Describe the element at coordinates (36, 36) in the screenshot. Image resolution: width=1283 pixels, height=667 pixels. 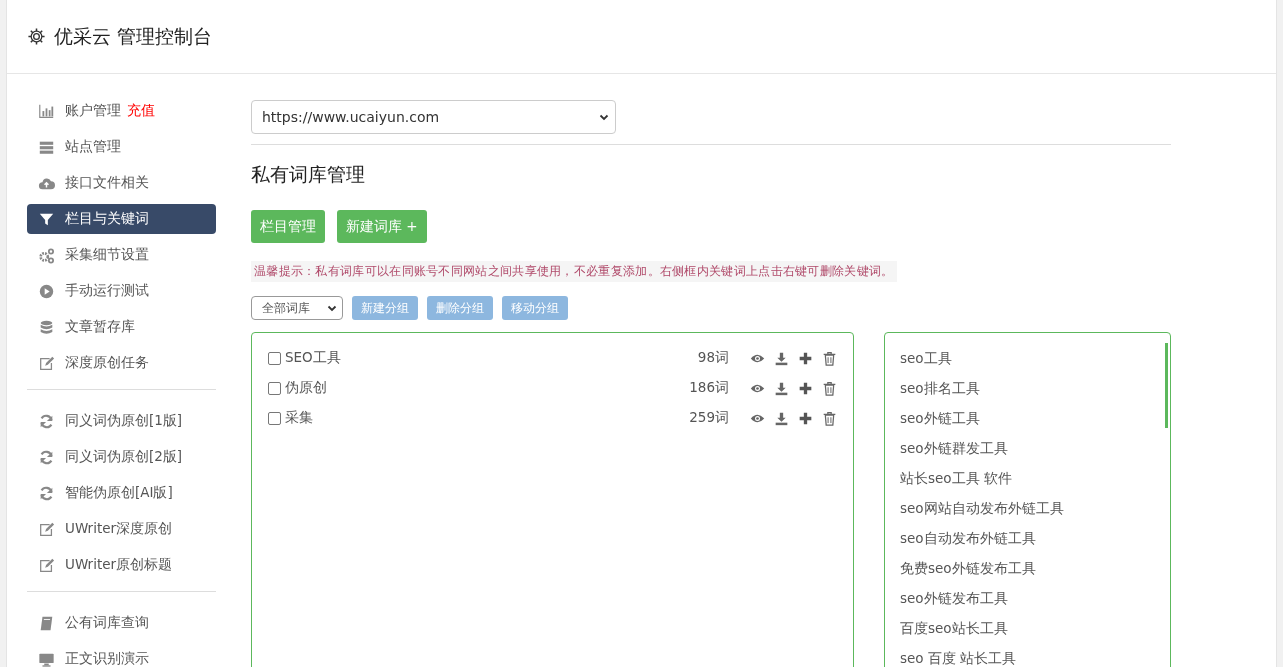
I see `settings-icon` at that location.